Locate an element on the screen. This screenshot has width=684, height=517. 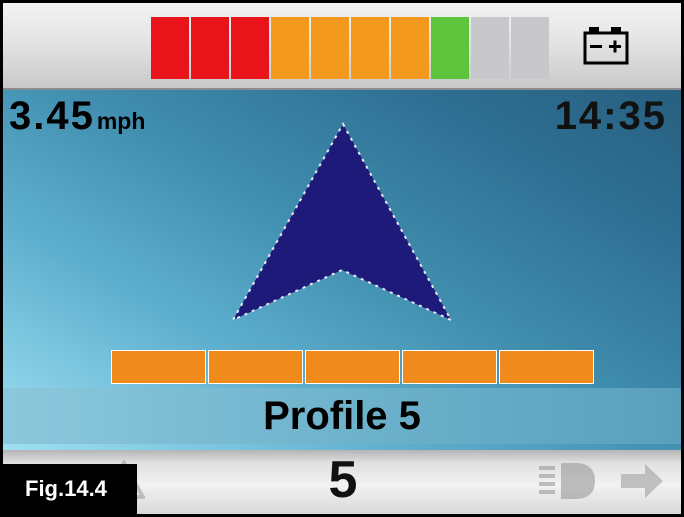
profile-name: Profile 5 is located at coordinates (342, 416).